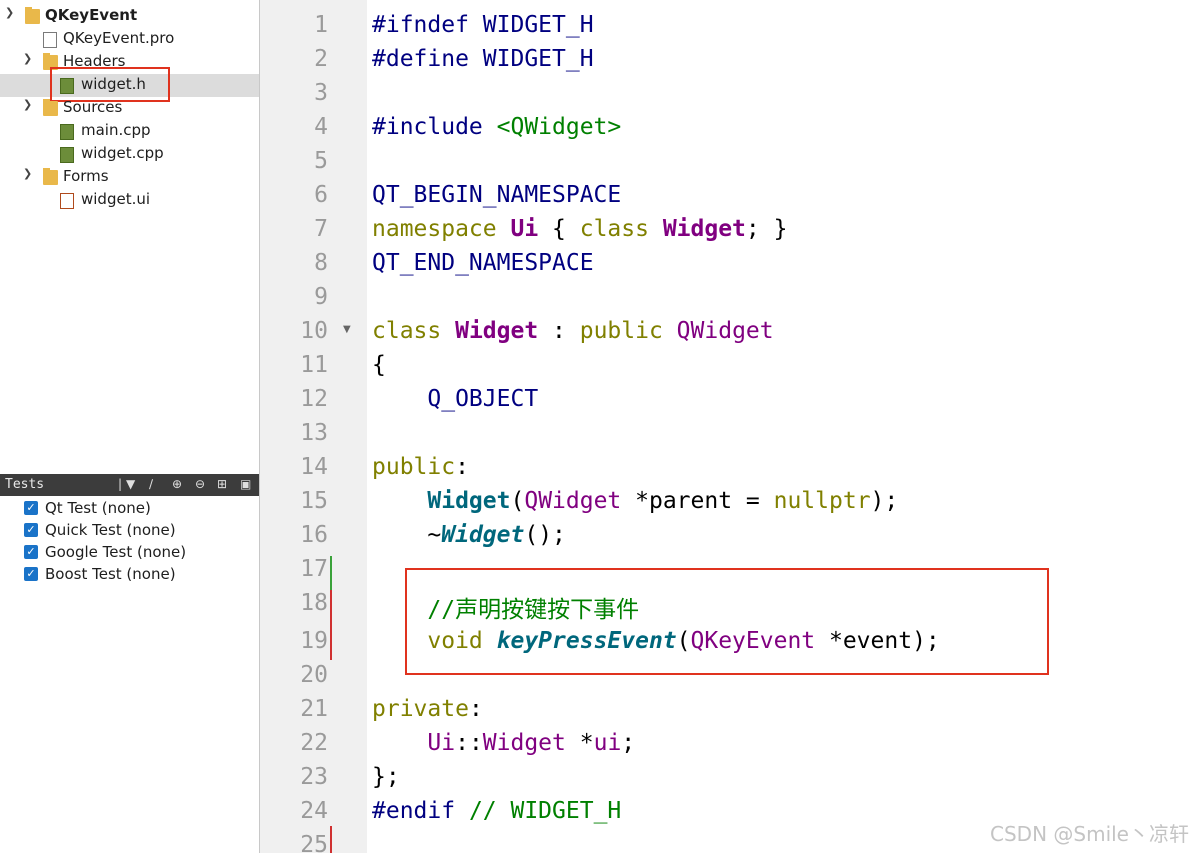  What do you see at coordinates (122, 153) in the screenshot?
I see `source-file-label: widget.cpp` at bounding box center [122, 153].